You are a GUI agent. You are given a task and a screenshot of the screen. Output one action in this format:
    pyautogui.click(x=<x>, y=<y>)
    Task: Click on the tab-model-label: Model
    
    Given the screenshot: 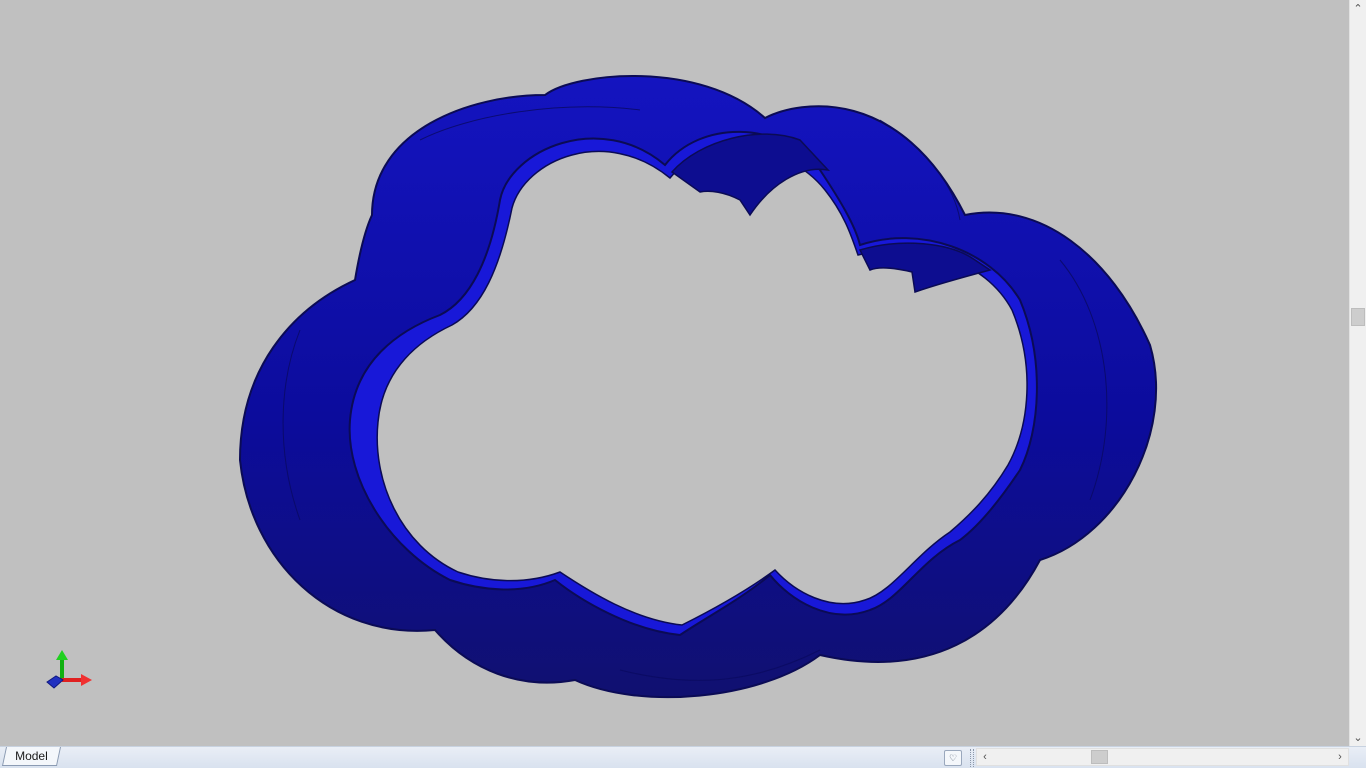 What is the action you would take?
    pyautogui.click(x=31, y=756)
    